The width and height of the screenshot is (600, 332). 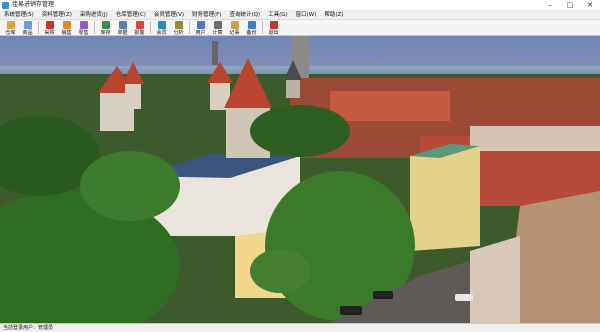 I want to click on menu-window: 窗口(W), so click(x=306, y=15).